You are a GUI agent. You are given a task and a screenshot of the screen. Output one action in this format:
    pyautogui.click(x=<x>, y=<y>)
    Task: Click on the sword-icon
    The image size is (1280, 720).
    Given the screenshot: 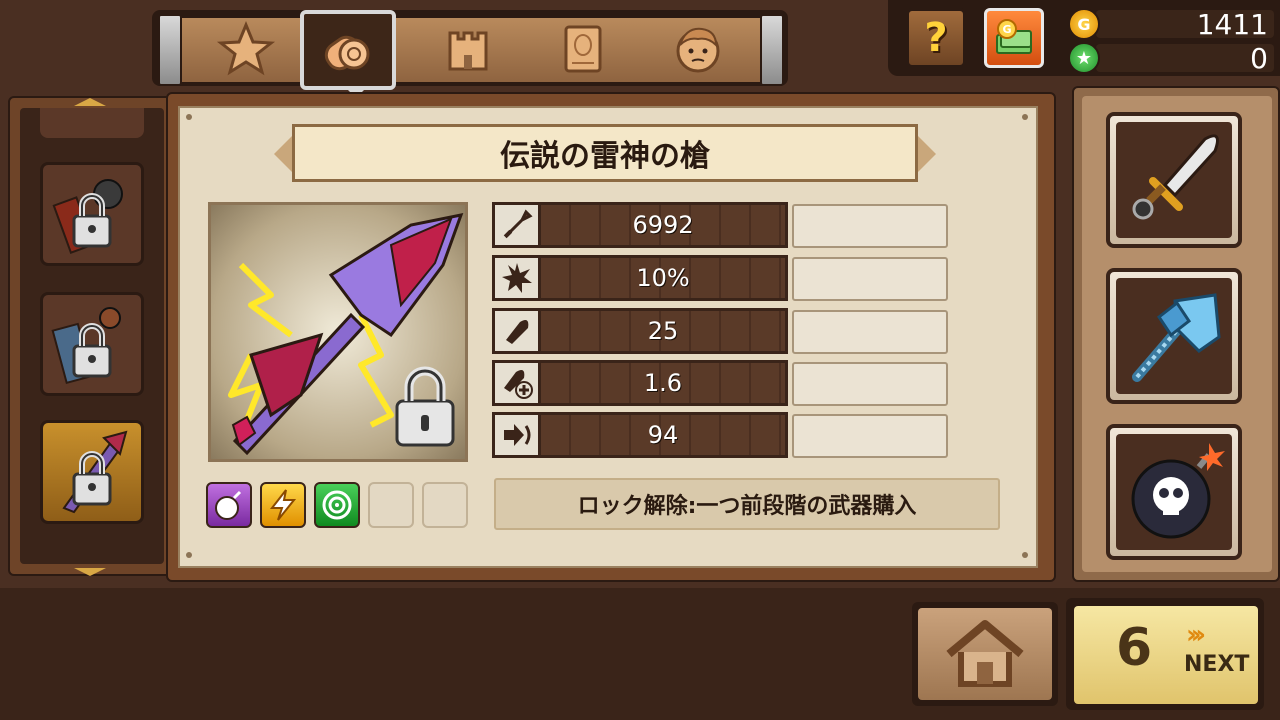 What is the action you would take?
    pyautogui.click(x=1174, y=180)
    